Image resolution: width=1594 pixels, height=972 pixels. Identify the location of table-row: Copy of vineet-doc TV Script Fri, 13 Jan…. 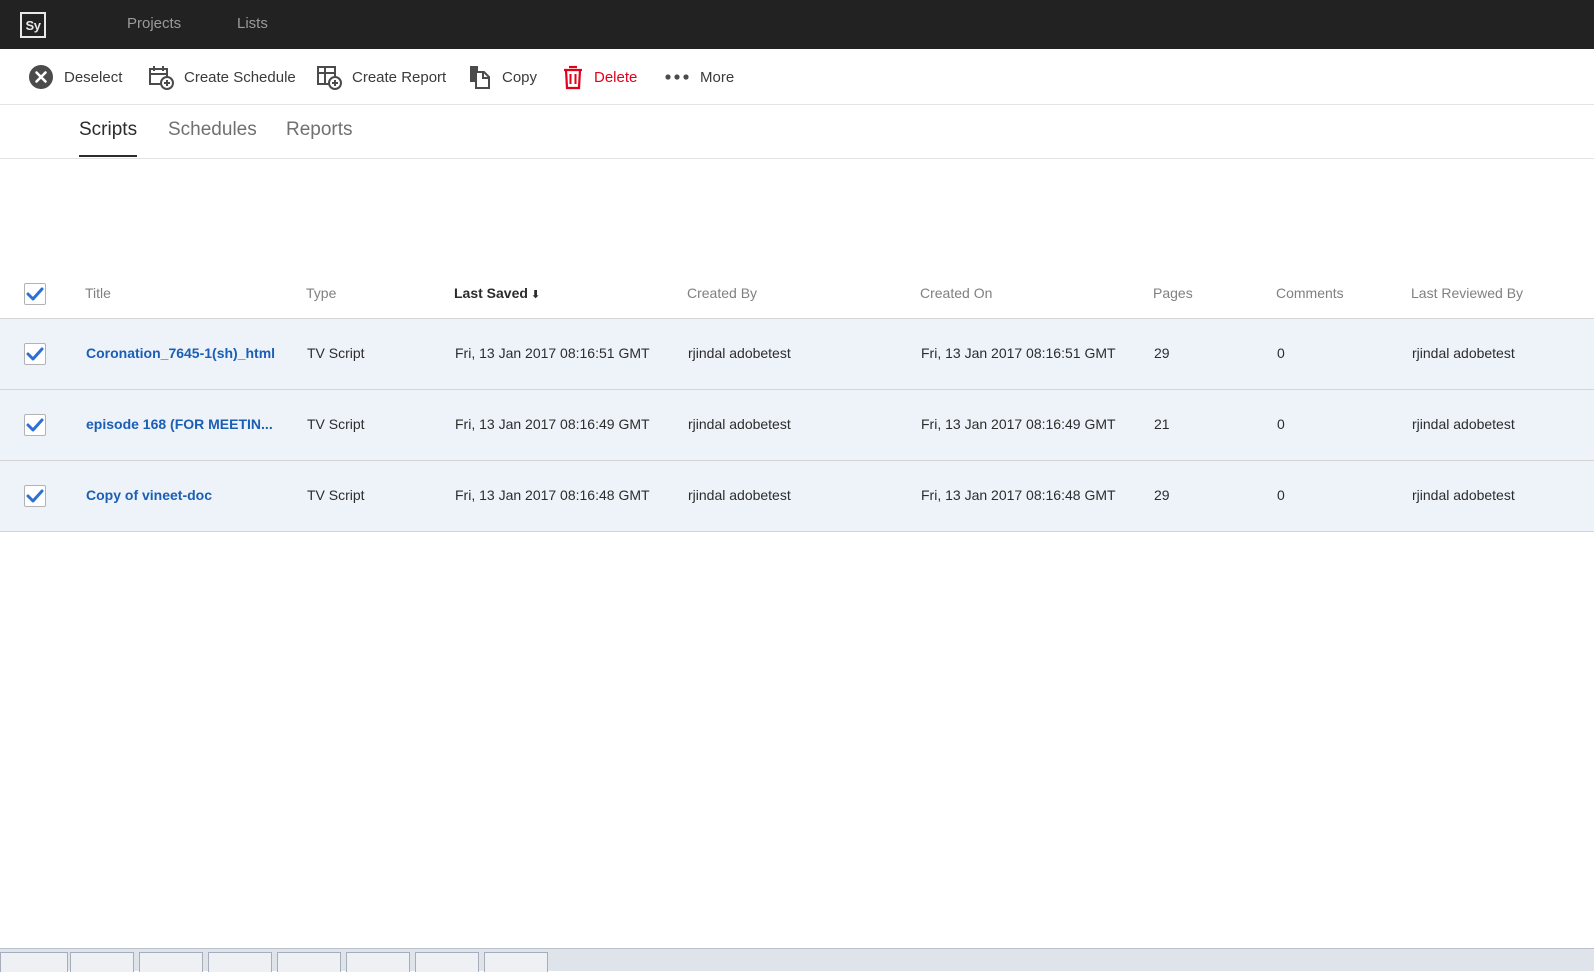
(797, 496).